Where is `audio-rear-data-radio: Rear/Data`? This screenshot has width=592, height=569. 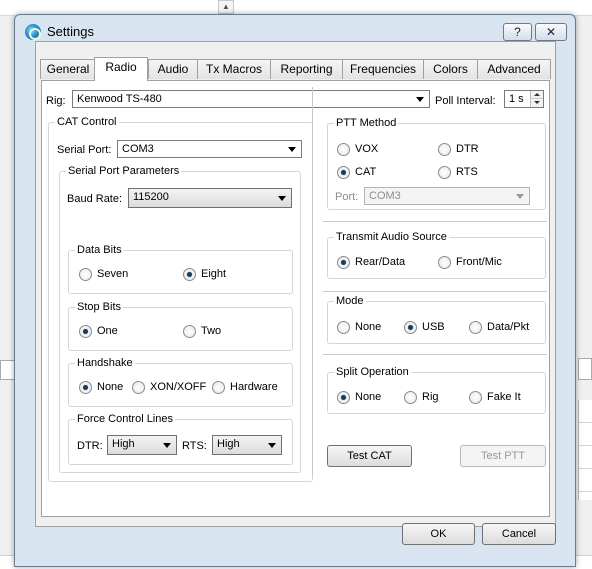 audio-rear-data-radio: Rear/Data is located at coordinates (371, 263).